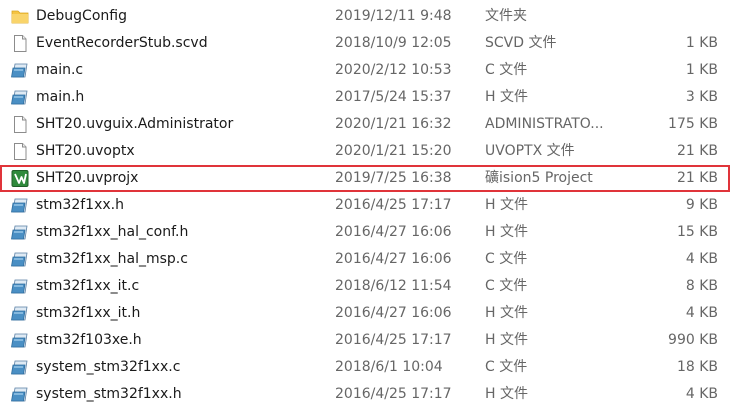  What do you see at coordinates (85, 151) in the screenshot?
I see `file-name: SHT20.uvoptx` at bounding box center [85, 151].